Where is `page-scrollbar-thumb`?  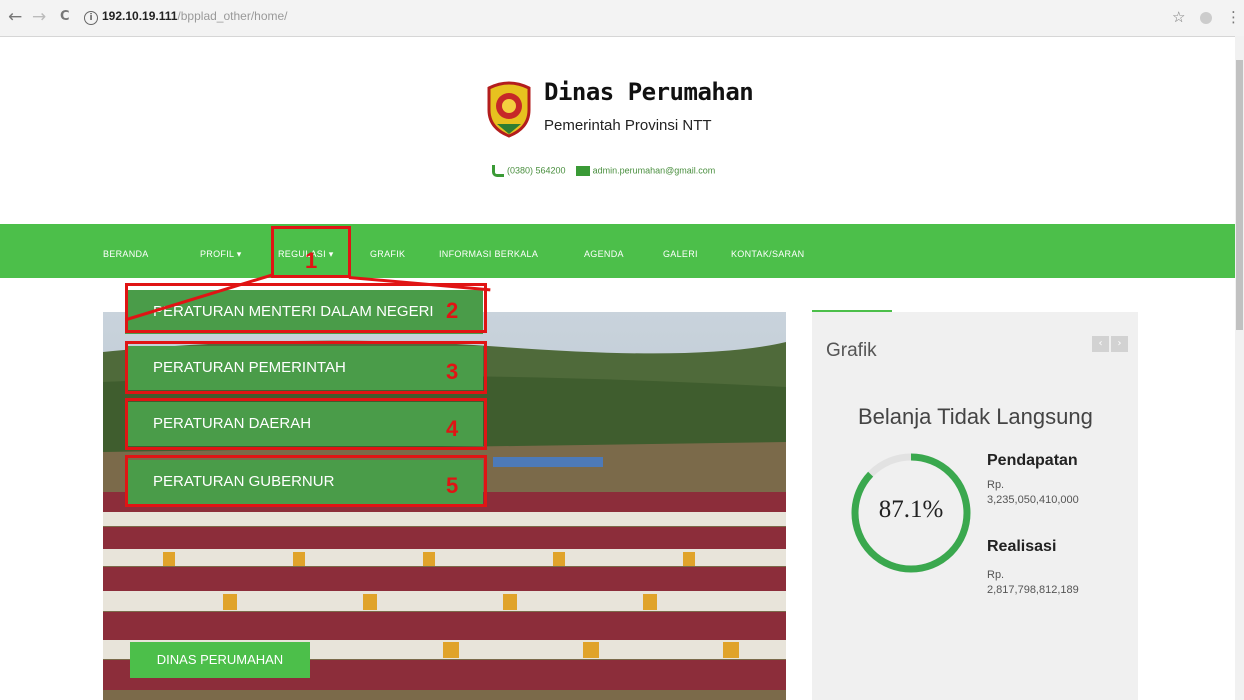
page-scrollbar-thumb is located at coordinates (1239, 195).